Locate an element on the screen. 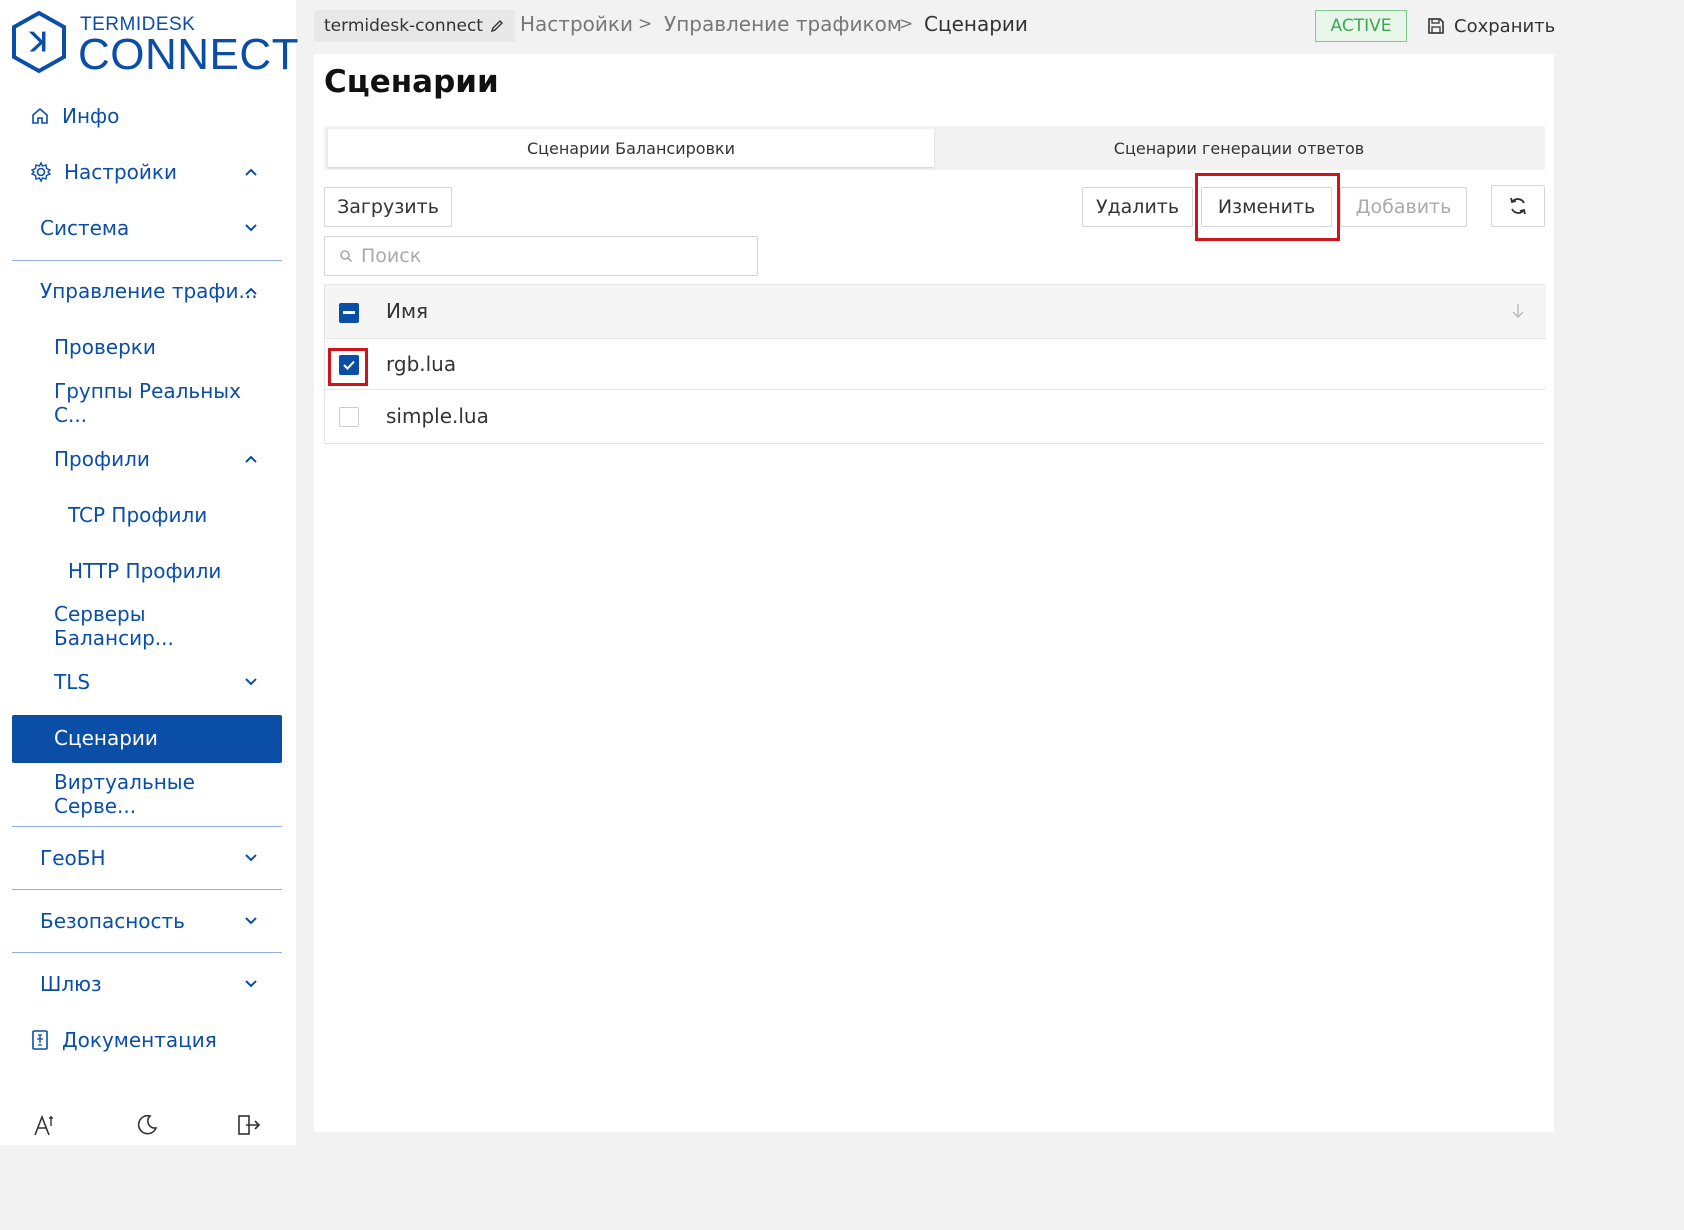  sidebar-item-tcp-profiles: TCP Профили is located at coordinates (164, 515).